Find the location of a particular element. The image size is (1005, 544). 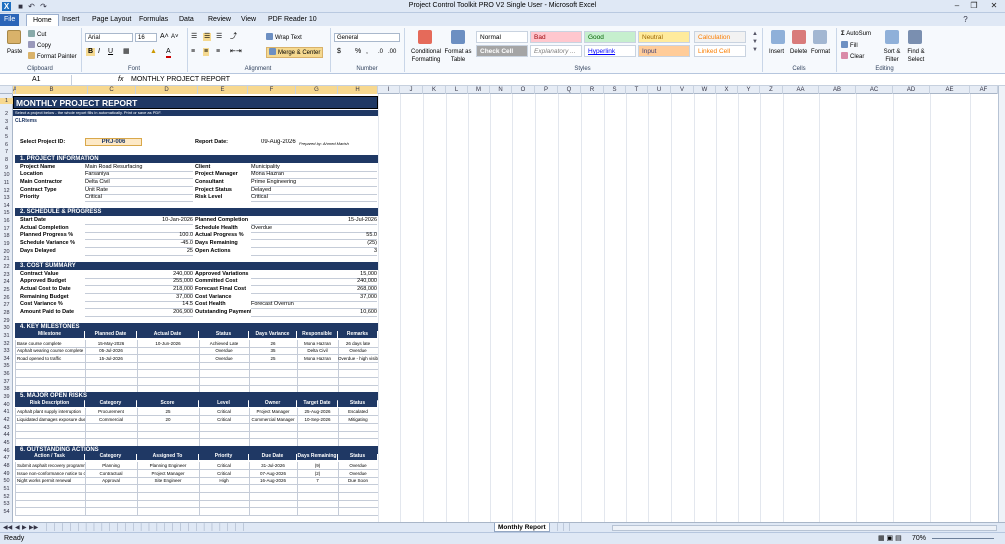

column-header-ab: AB is located at coordinates (837, 90).